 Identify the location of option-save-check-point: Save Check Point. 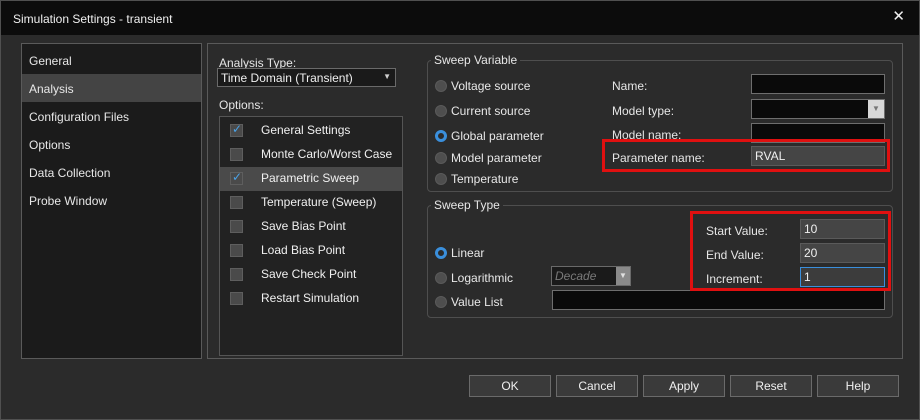
(311, 275).